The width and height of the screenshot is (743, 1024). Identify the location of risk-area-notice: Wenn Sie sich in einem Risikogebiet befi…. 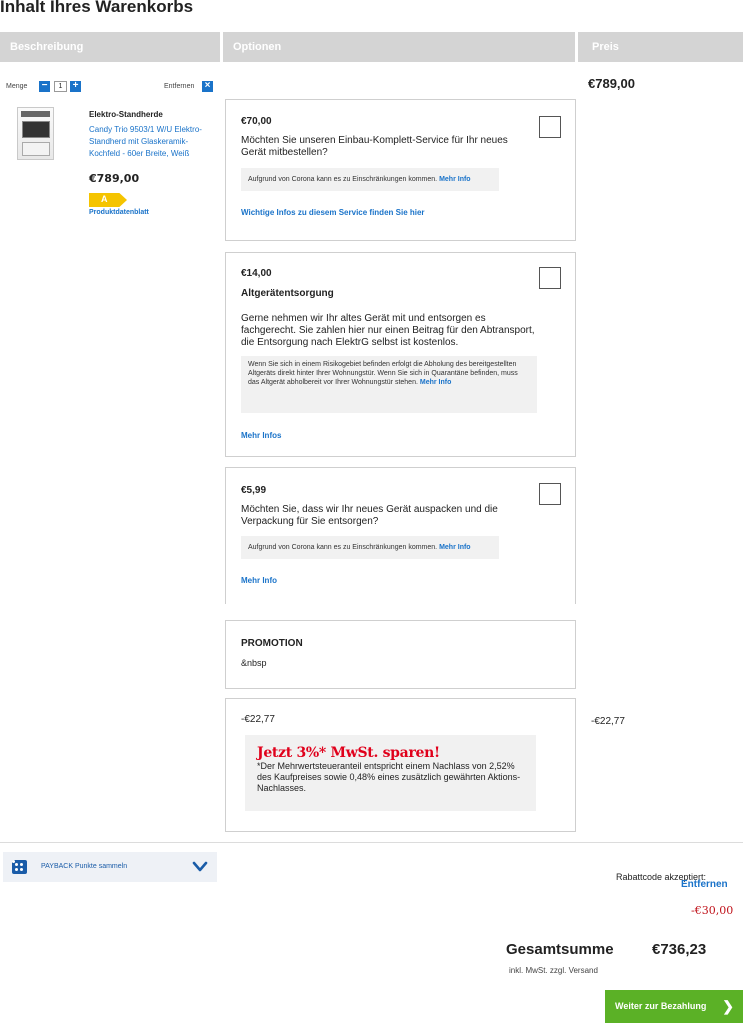
(389, 384).